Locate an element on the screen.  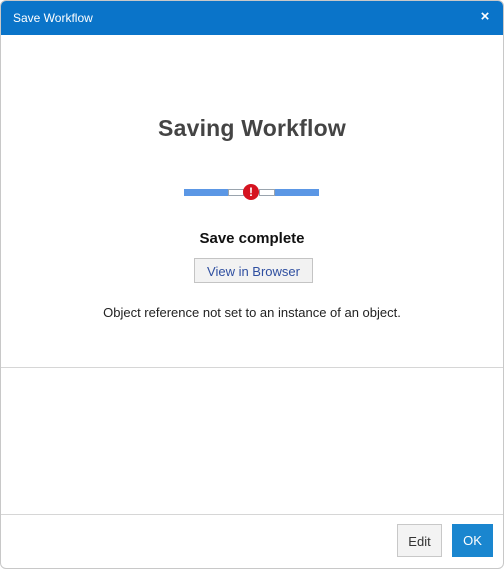
save-progress-indicator: ! is located at coordinates (251, 193).